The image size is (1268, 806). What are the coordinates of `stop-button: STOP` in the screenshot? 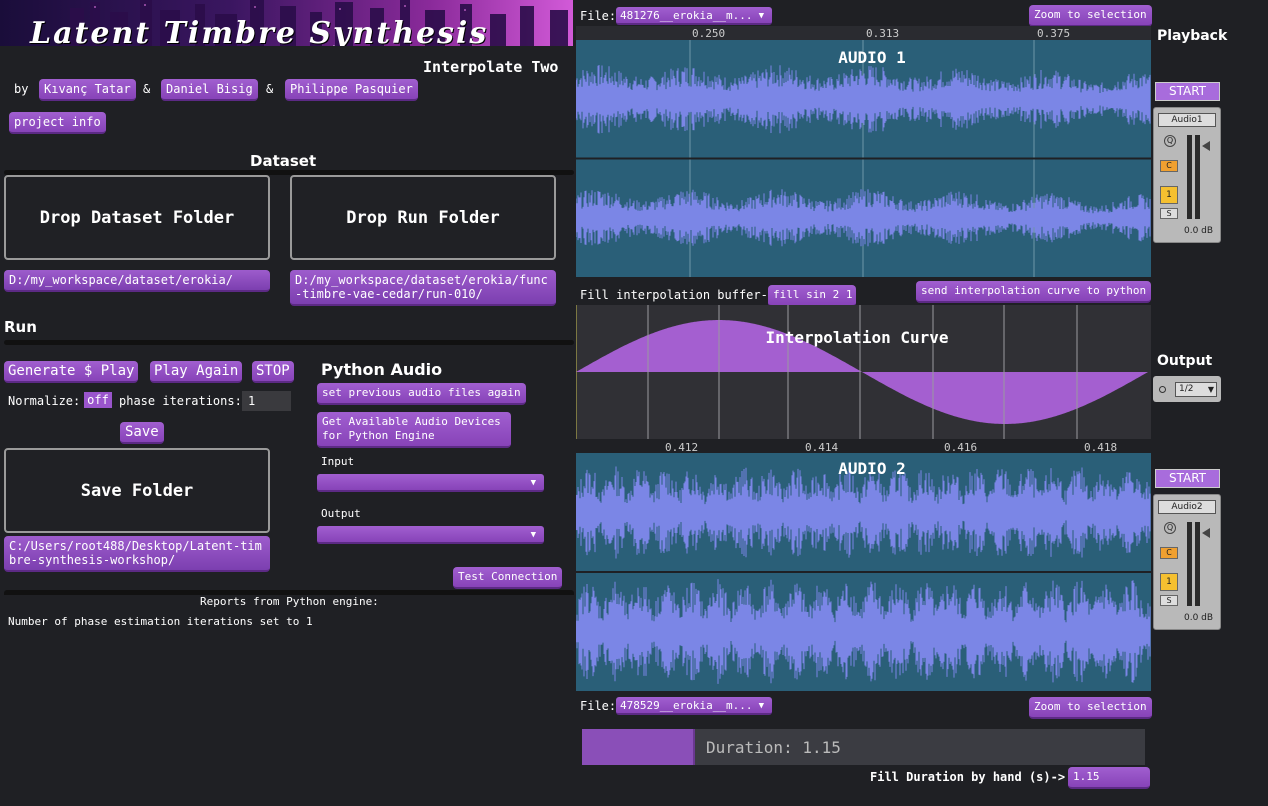 It's located at (273, 372).